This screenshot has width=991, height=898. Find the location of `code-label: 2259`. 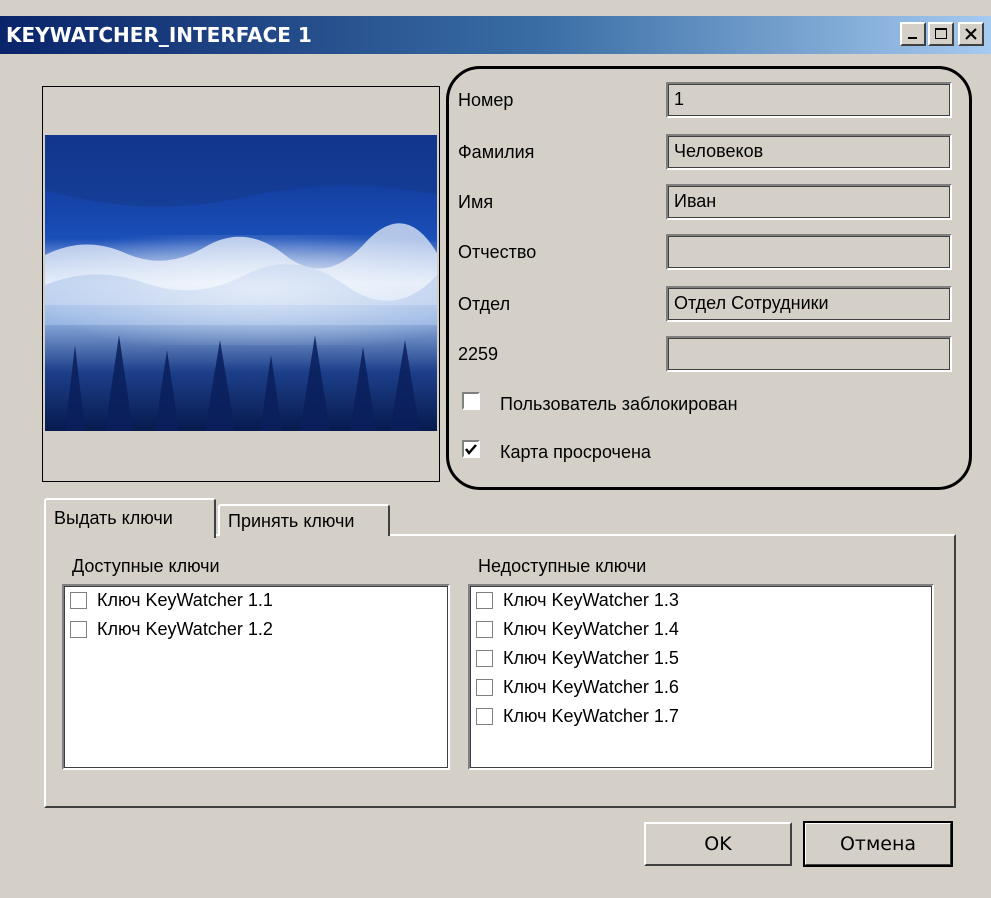

code-label: 2259 is located at coordinates (478, 354).